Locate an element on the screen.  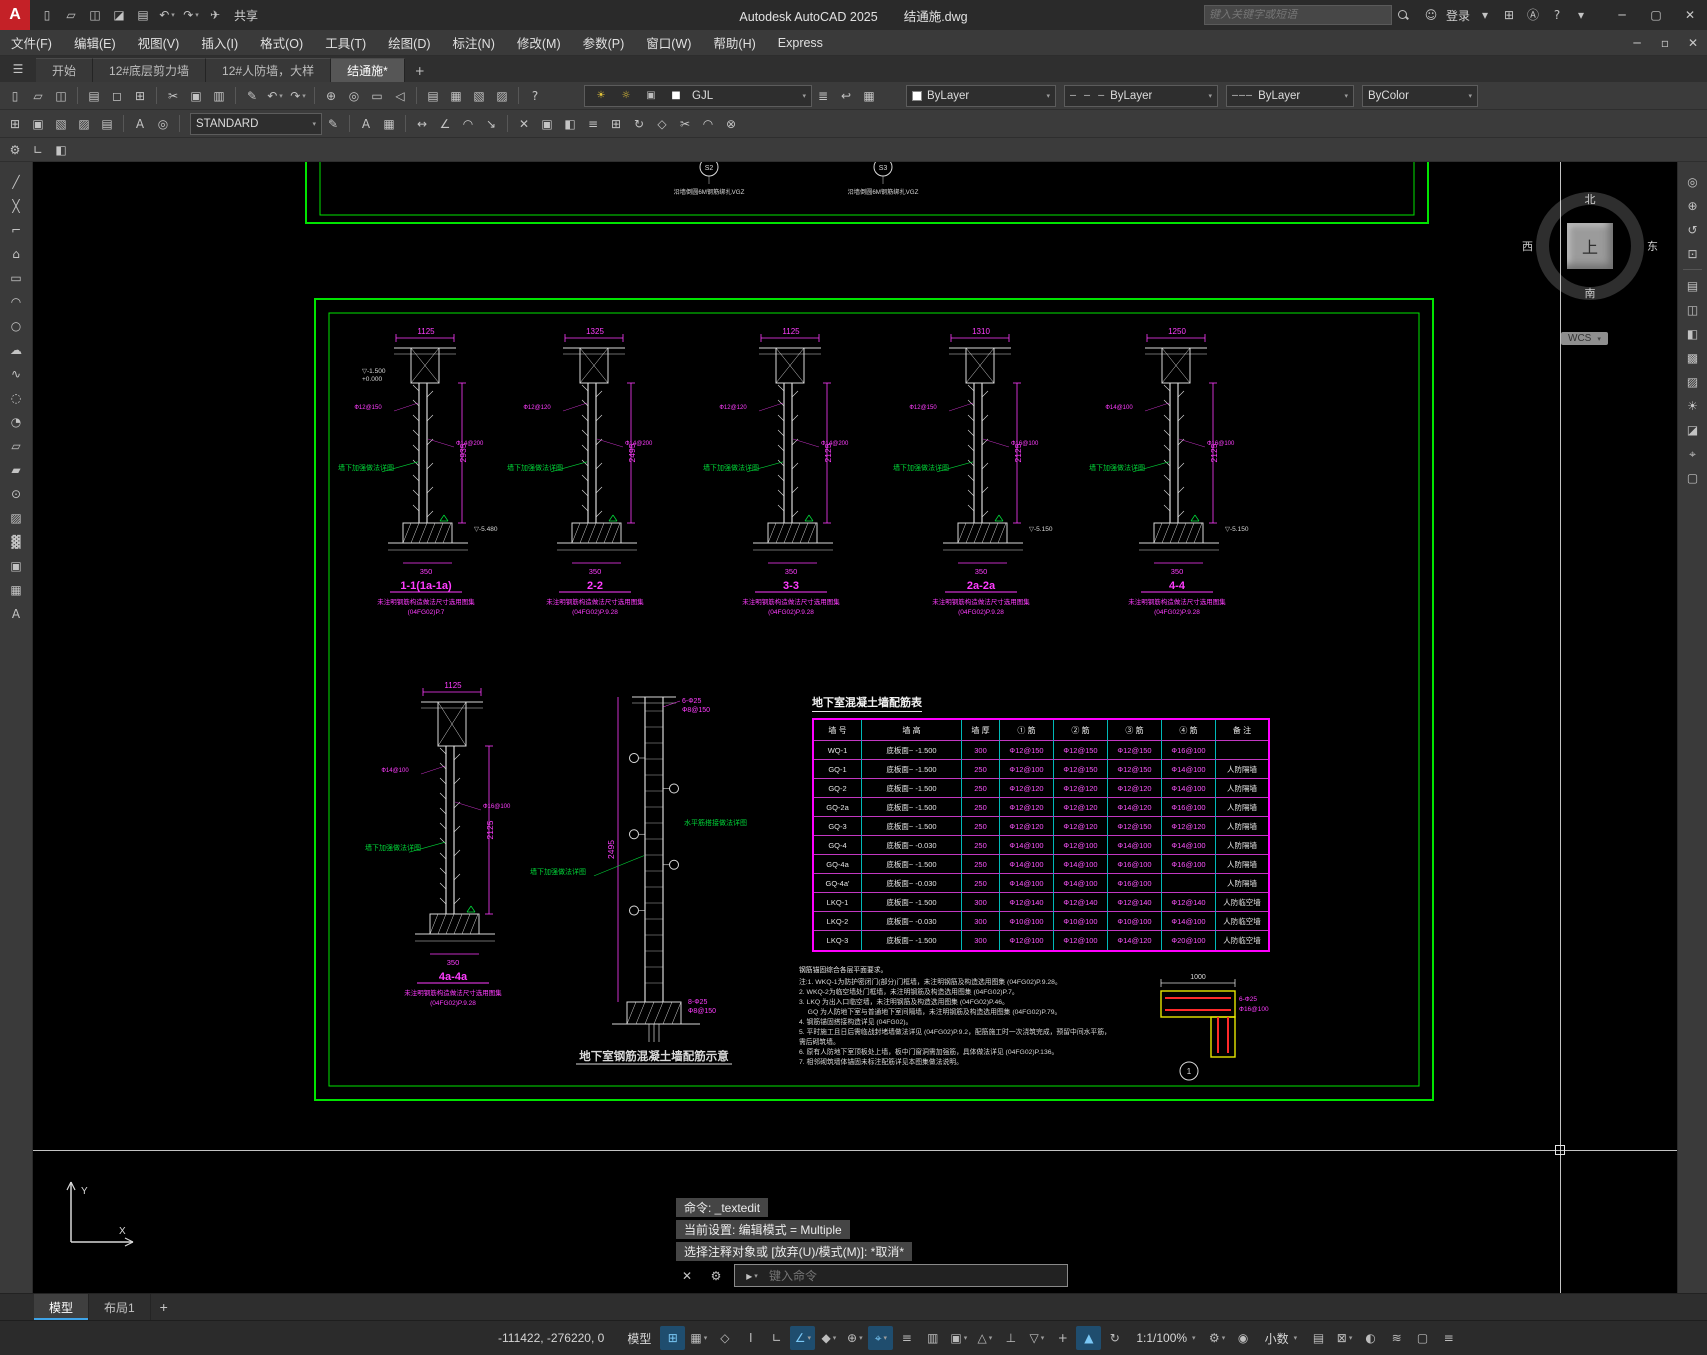
workspace-switch-icon-caret: ▾ is located at coordinates (1224, 1338).